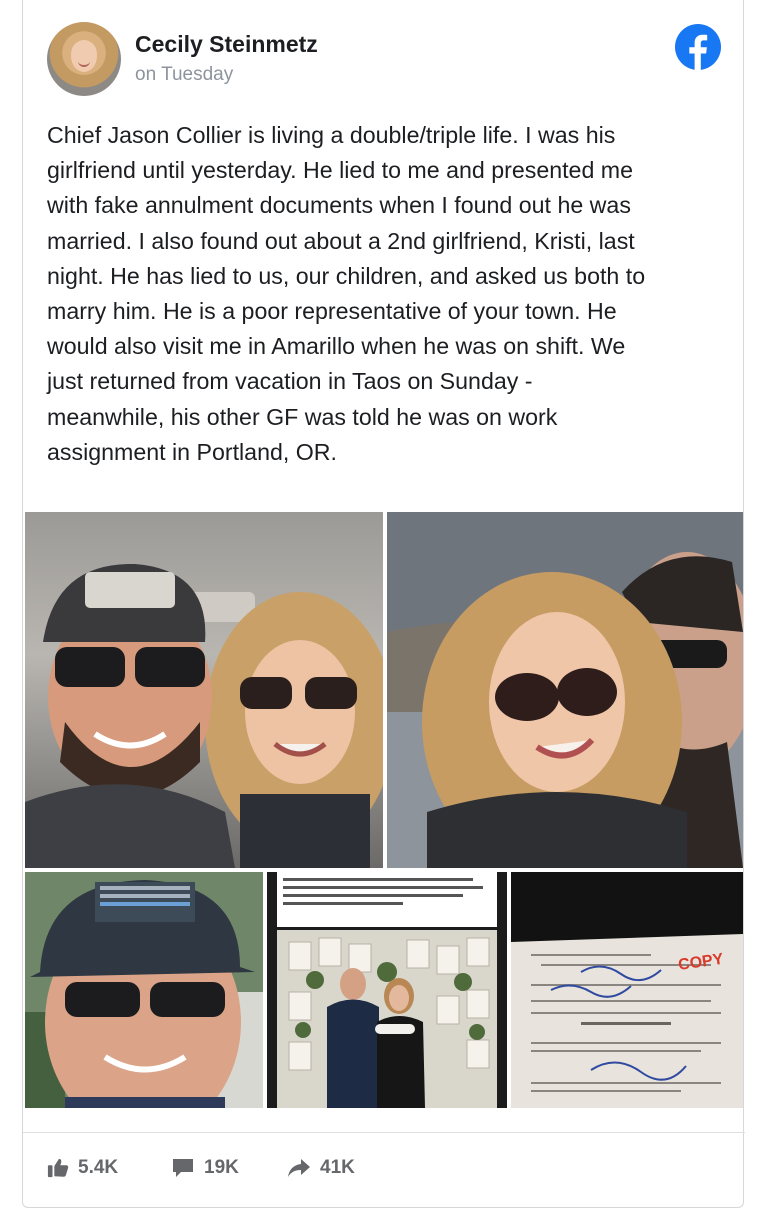 The width and height of the screenshot is (768, 1212). I want to click on comments-count-button: 19K, so click(205, 1168).